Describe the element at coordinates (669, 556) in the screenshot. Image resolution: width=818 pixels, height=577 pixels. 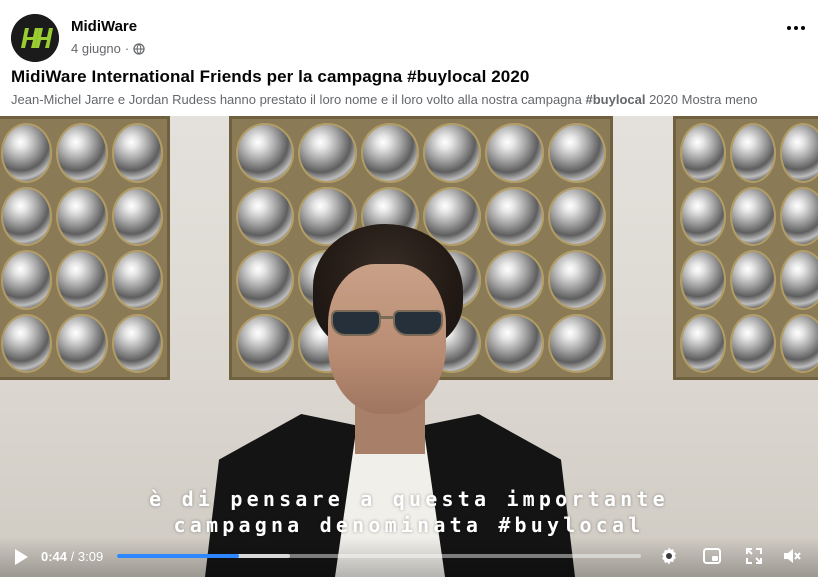
I see `gear-icon` at that location.